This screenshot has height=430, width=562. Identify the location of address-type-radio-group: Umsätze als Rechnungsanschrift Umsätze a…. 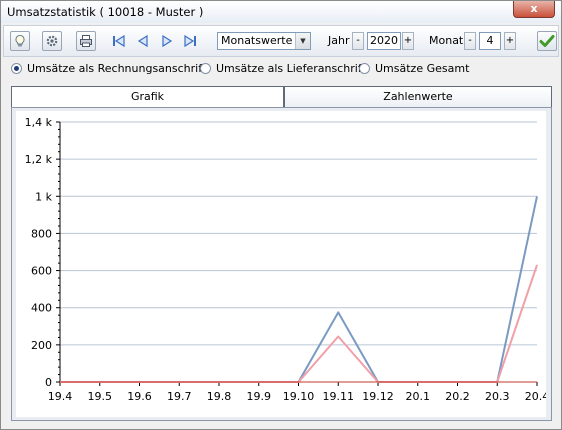
(281, 68).